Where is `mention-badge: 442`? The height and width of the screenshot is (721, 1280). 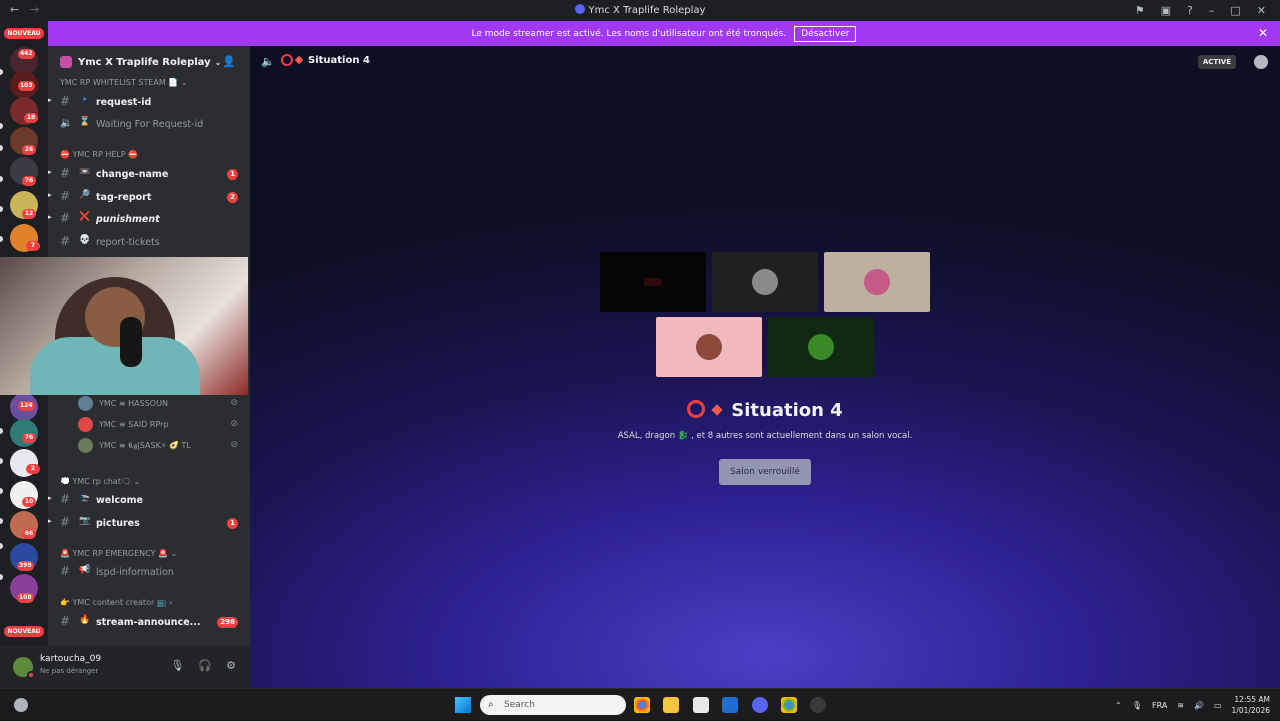
mention-badge: 442 is located at coordinates (26, 54).